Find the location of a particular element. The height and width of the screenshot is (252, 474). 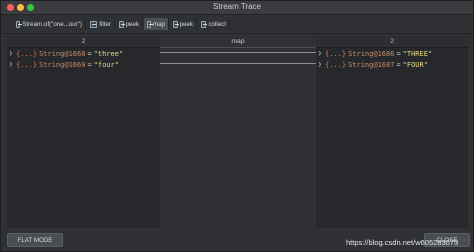

tab-label: filter is located at coordinates (105, 24).